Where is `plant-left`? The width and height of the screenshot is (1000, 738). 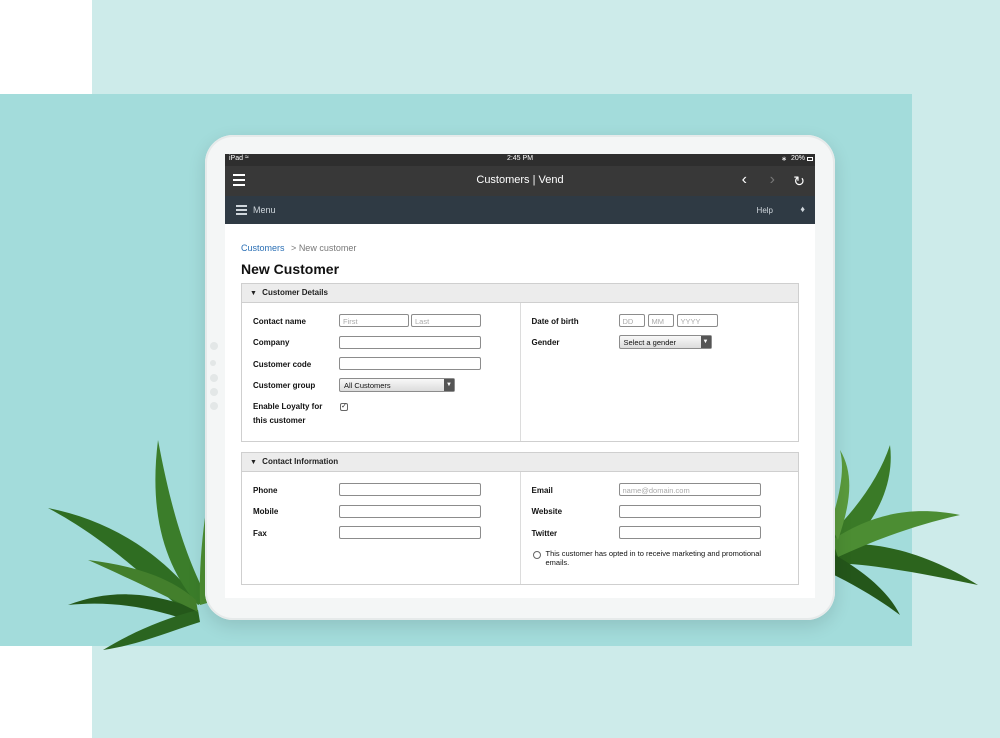 plant-left is located at coordinates (133, 525).